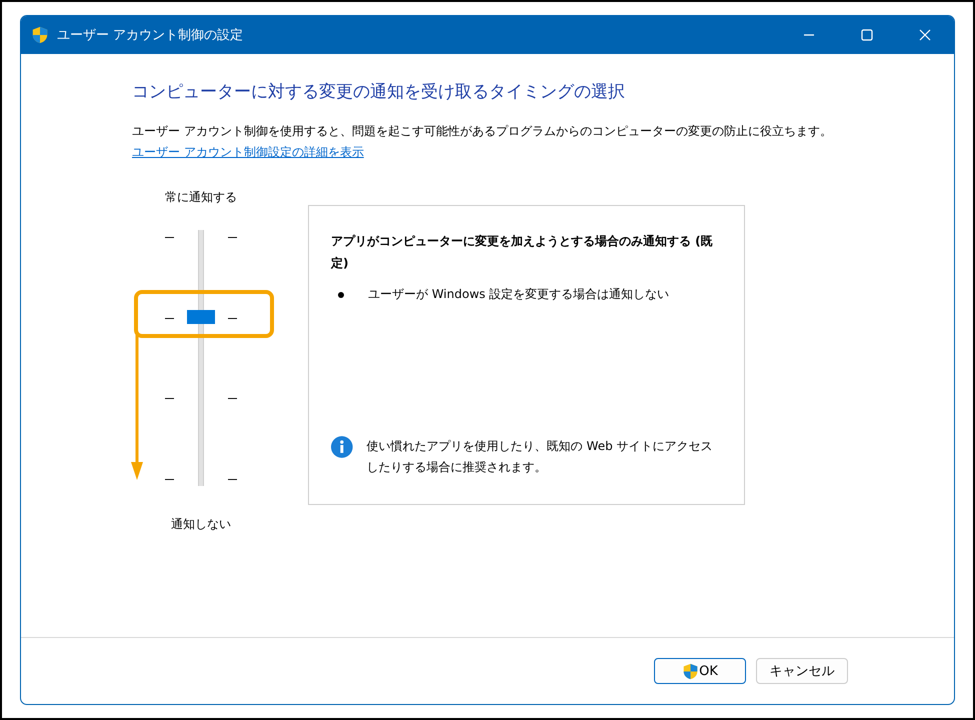  What do you see at coordinates (802, 671) in the screenshot?
I see `cancel-button: キャンセル` at bounding box center [802, 671].